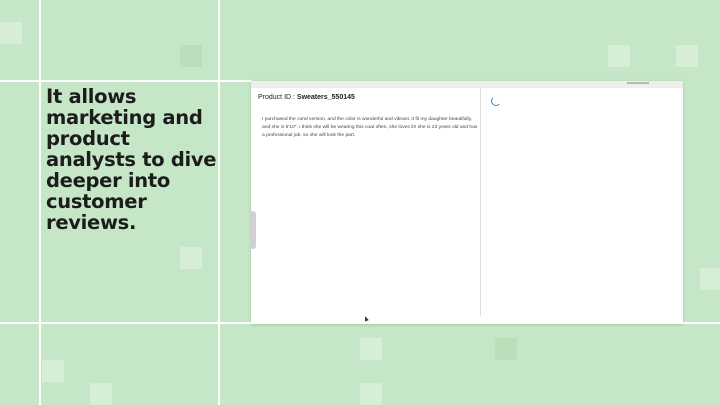  Describe the element at coordinates (325, 97) in the screenshot. I see `product-id-value: Sweaters_550145` at that location.